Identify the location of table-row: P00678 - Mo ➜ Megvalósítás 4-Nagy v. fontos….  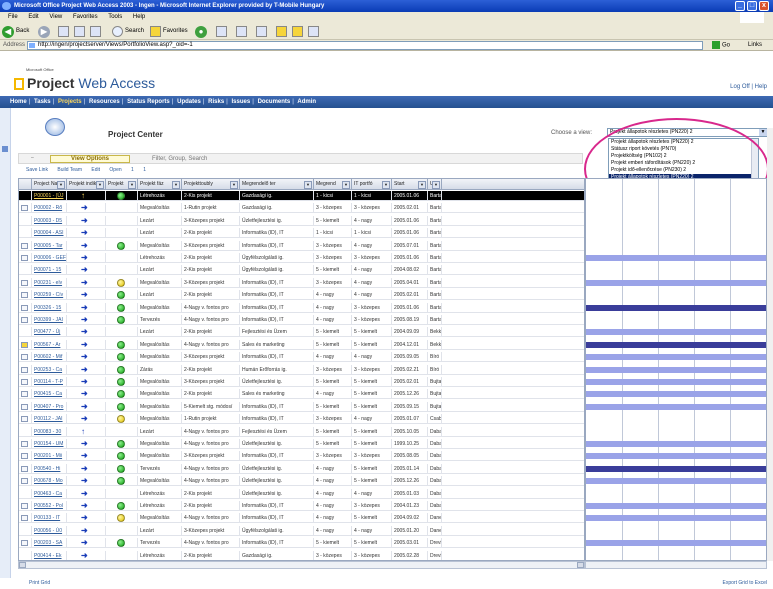
(301, 481).